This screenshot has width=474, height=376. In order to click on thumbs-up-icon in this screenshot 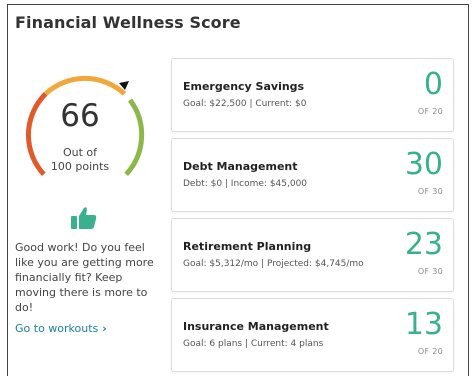, I will do `click(84, 218)`.